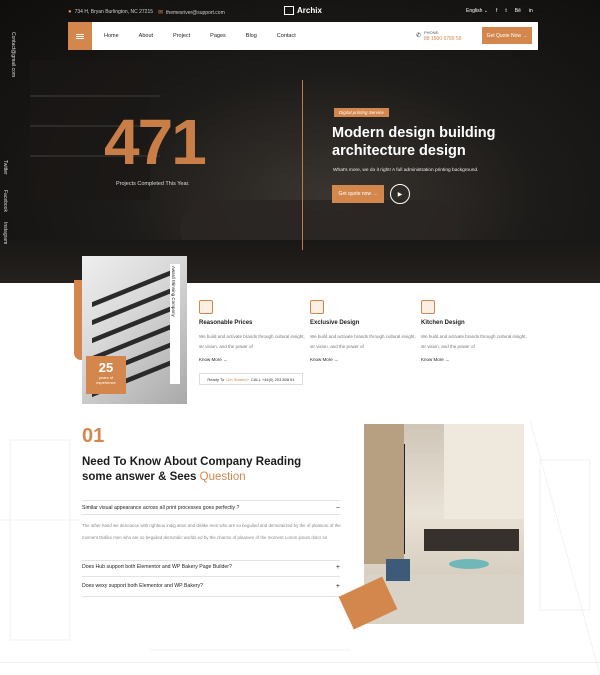  Describe the element at coordinates (398, 570) in the screenshot. I see `room-chair` at that location.